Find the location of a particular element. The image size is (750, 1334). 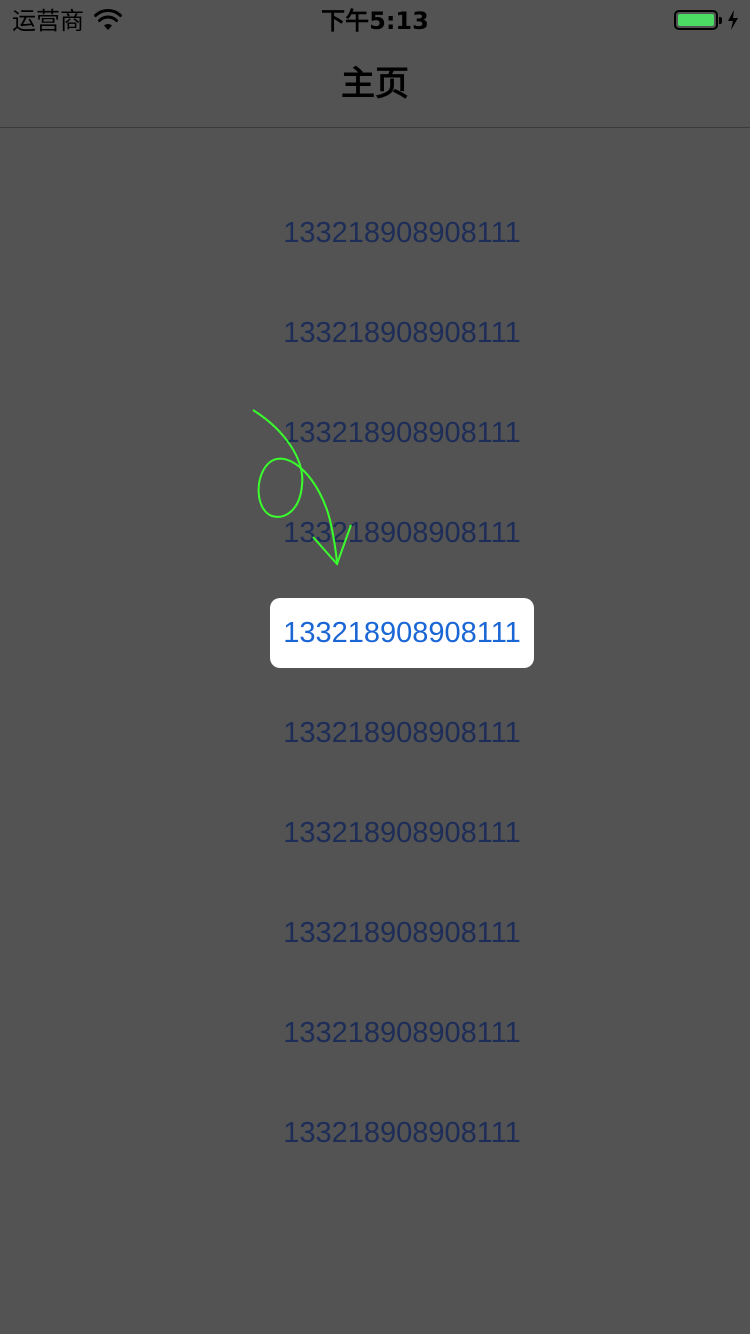

charging-icon is located at coordinates (733, 20).